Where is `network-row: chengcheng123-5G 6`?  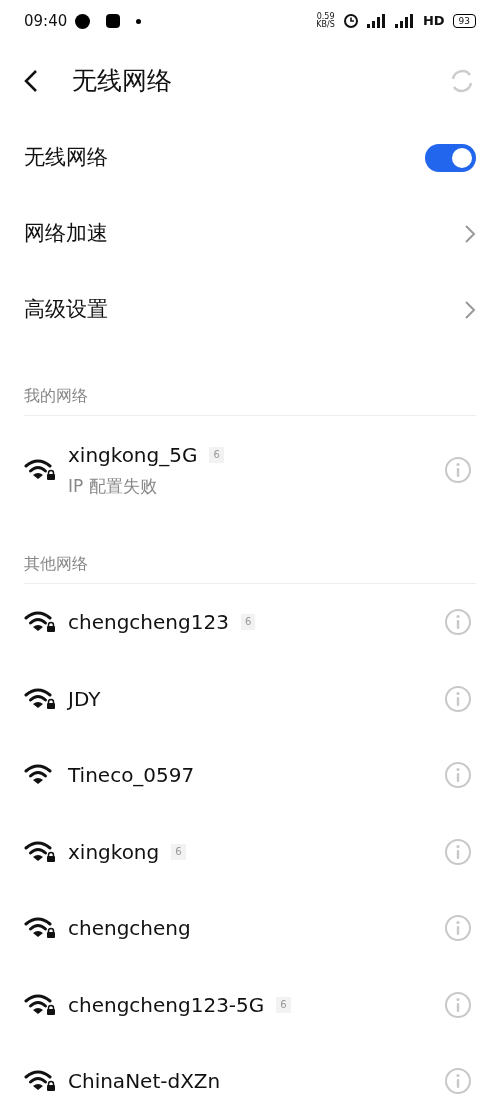
network-row: chengcheng123-5G 6 is located at coordinates (250, 1004).